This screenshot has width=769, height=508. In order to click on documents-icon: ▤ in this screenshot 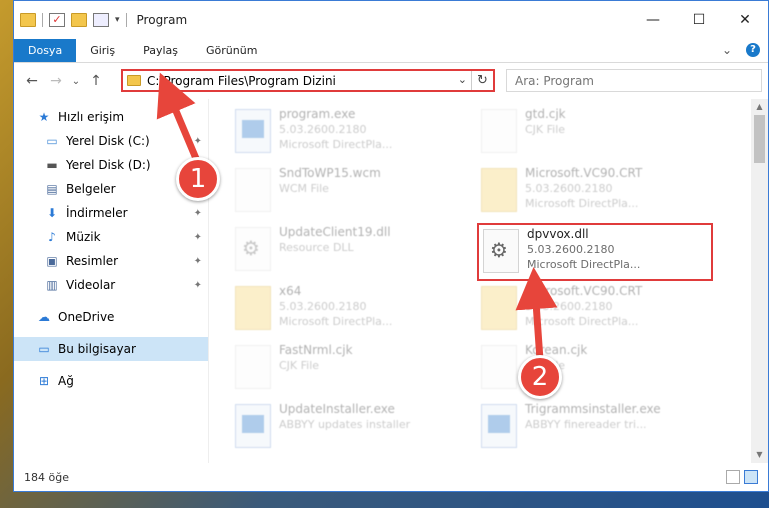, I will do `click(52, 189)`.